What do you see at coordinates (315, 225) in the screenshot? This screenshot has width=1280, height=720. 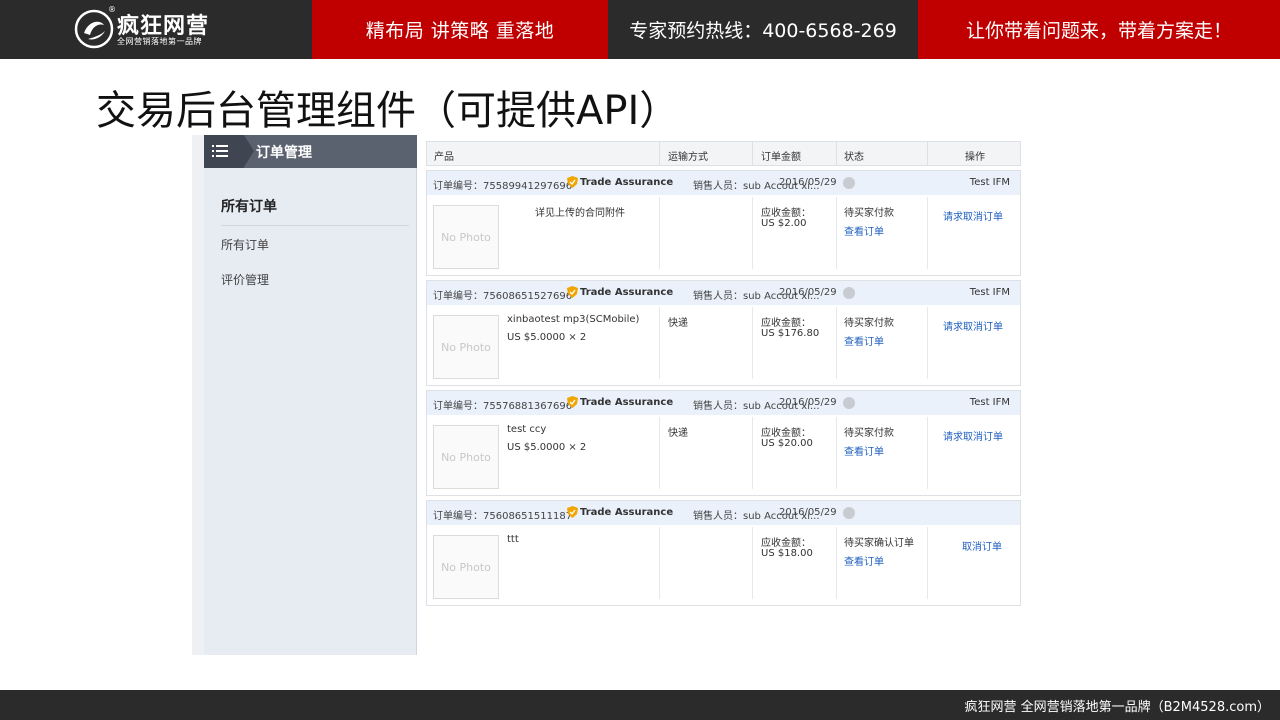 I see `sidebar-divider` at bounding box center [315, 225].